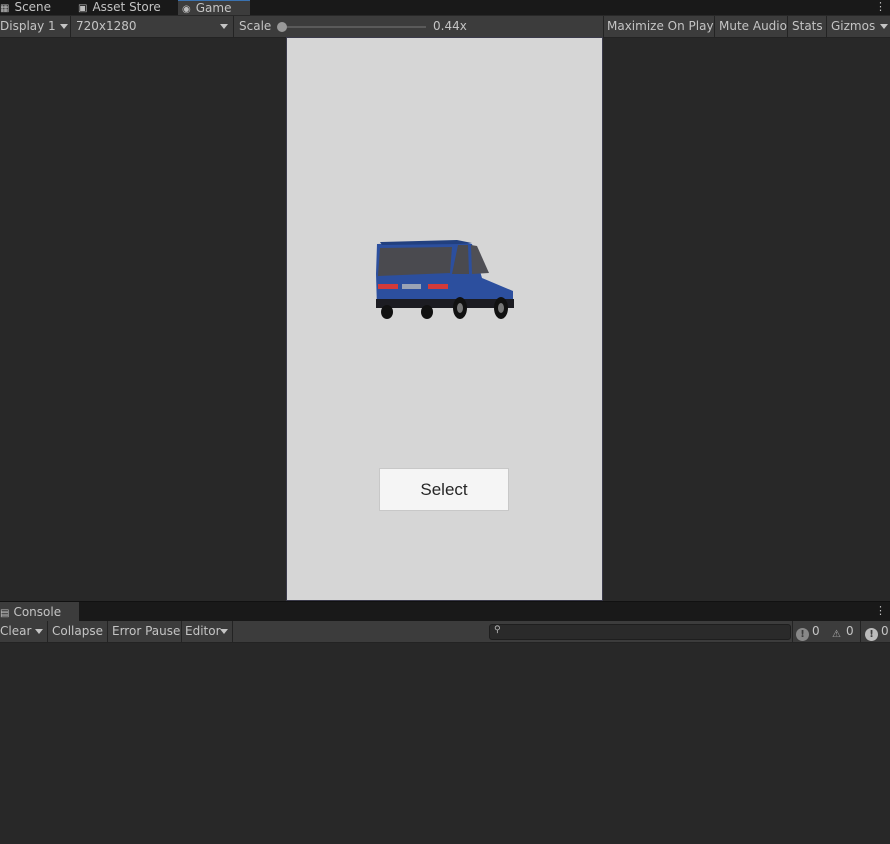 Image resolution: width=890 pixels, height=844 pixels. What do you see at coordinates (880, 7) in the screenshot?
I see `more-options-icon: ⋮` at bounding box center [880, 7].